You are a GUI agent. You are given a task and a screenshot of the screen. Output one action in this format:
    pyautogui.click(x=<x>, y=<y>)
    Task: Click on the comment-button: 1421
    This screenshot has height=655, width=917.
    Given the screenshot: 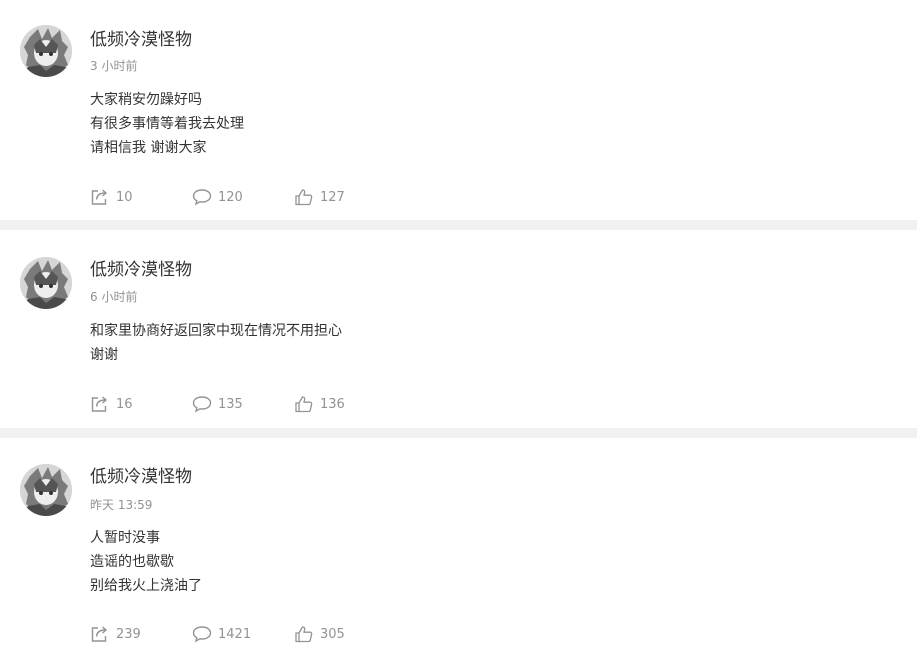 What is the action you would take?
    pyautogui.click(x=221, y=634)
    